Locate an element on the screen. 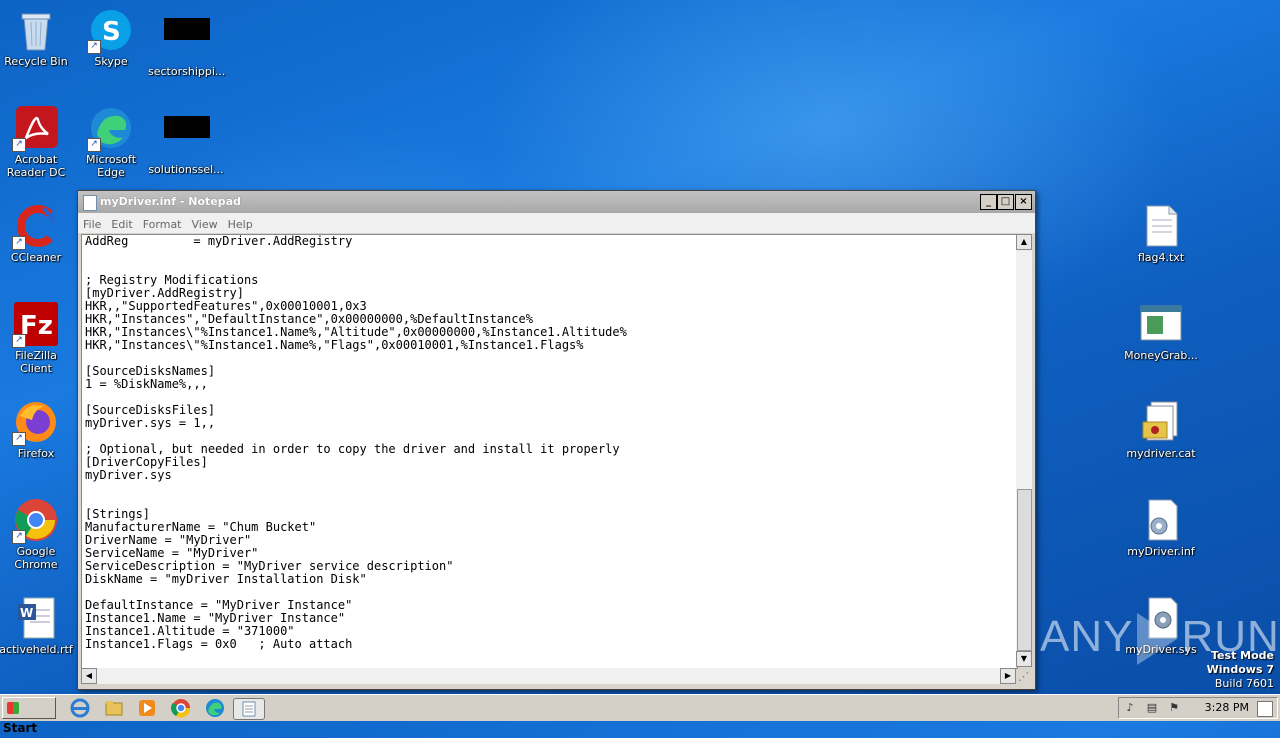 The width and height of the screenshot is (1280, 738). setup-information-icon is located at coordinates (1161, 520).